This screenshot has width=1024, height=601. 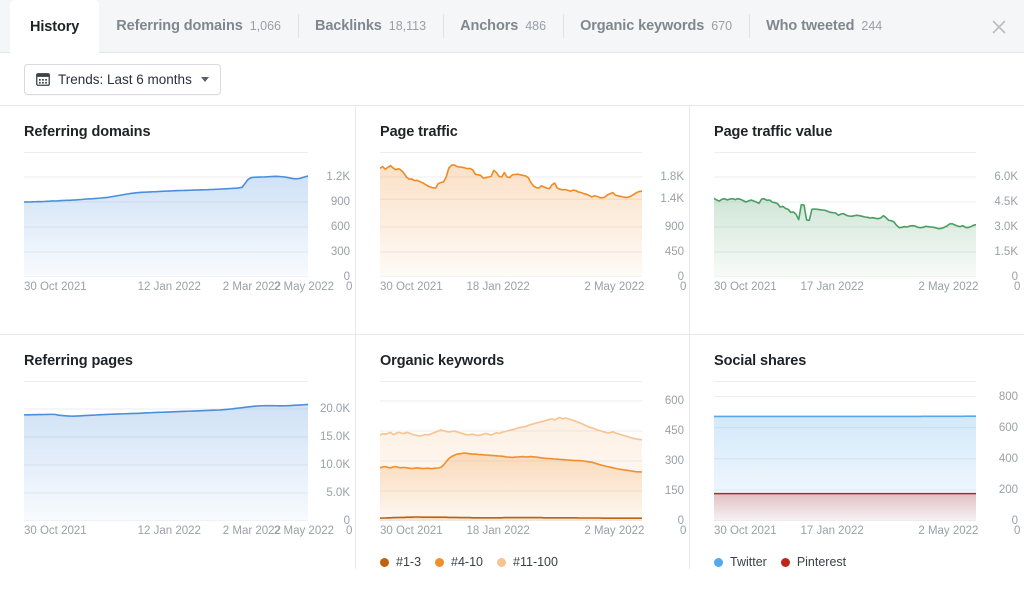 What do you see at coordinates (773, 132) in the screenshot?
I see `chart-title: Page traffic value` at bounding box center [773, 132].